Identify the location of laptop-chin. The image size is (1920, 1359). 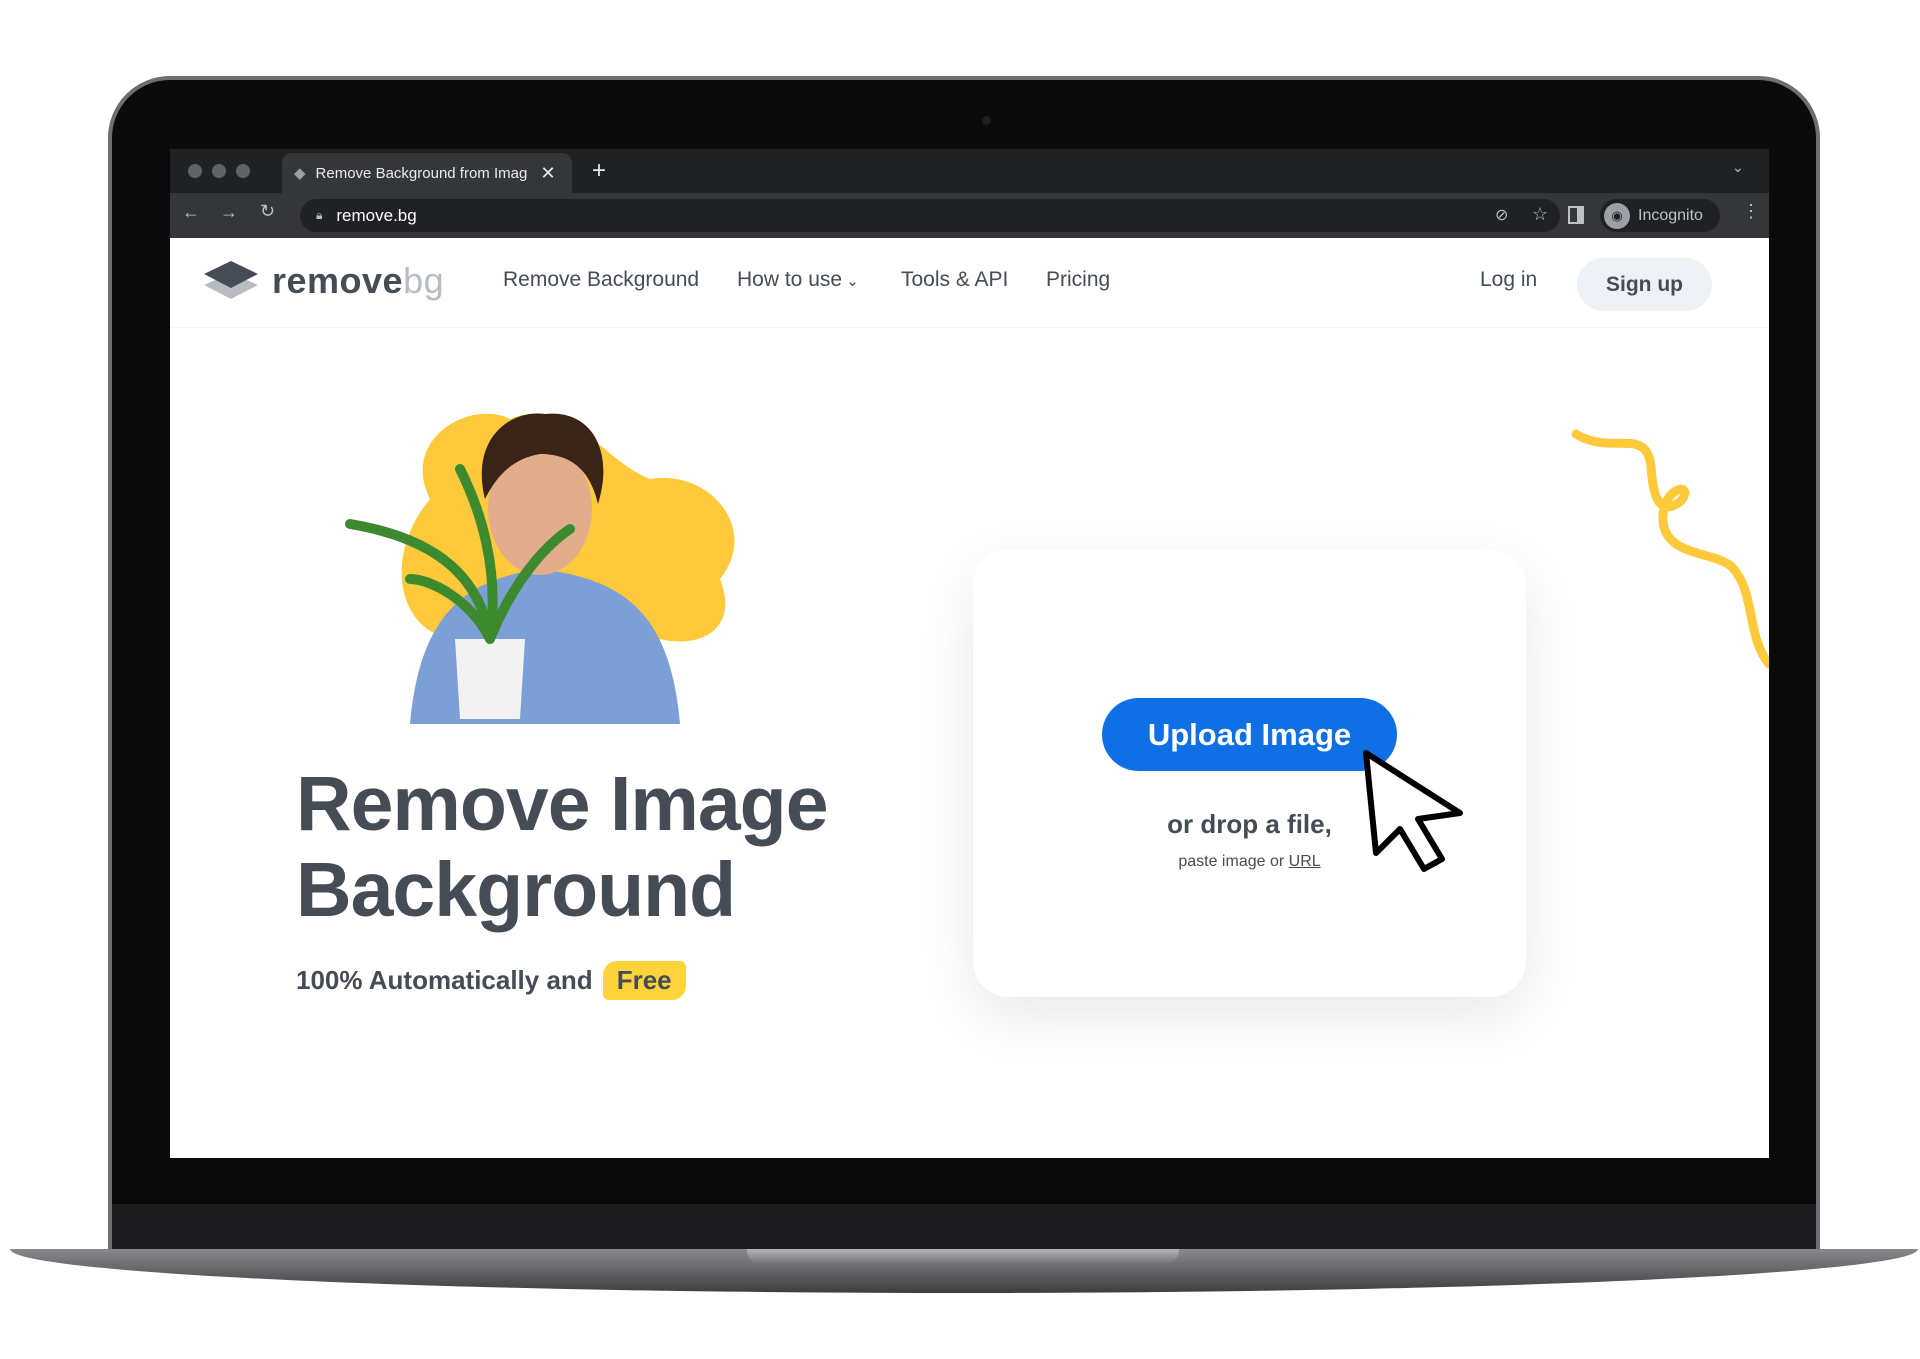
(964, 1226).